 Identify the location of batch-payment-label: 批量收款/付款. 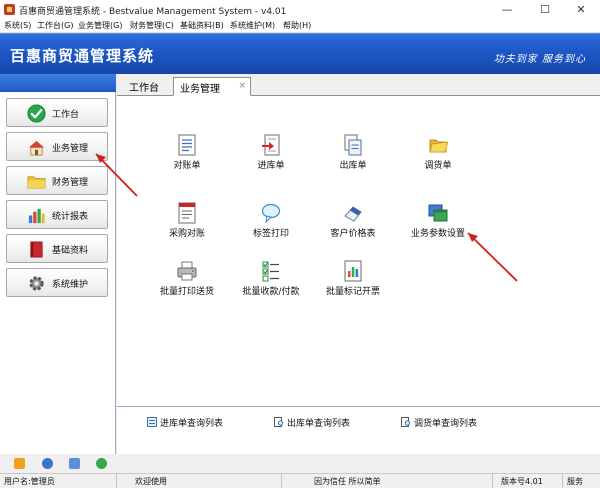
(271, 292).